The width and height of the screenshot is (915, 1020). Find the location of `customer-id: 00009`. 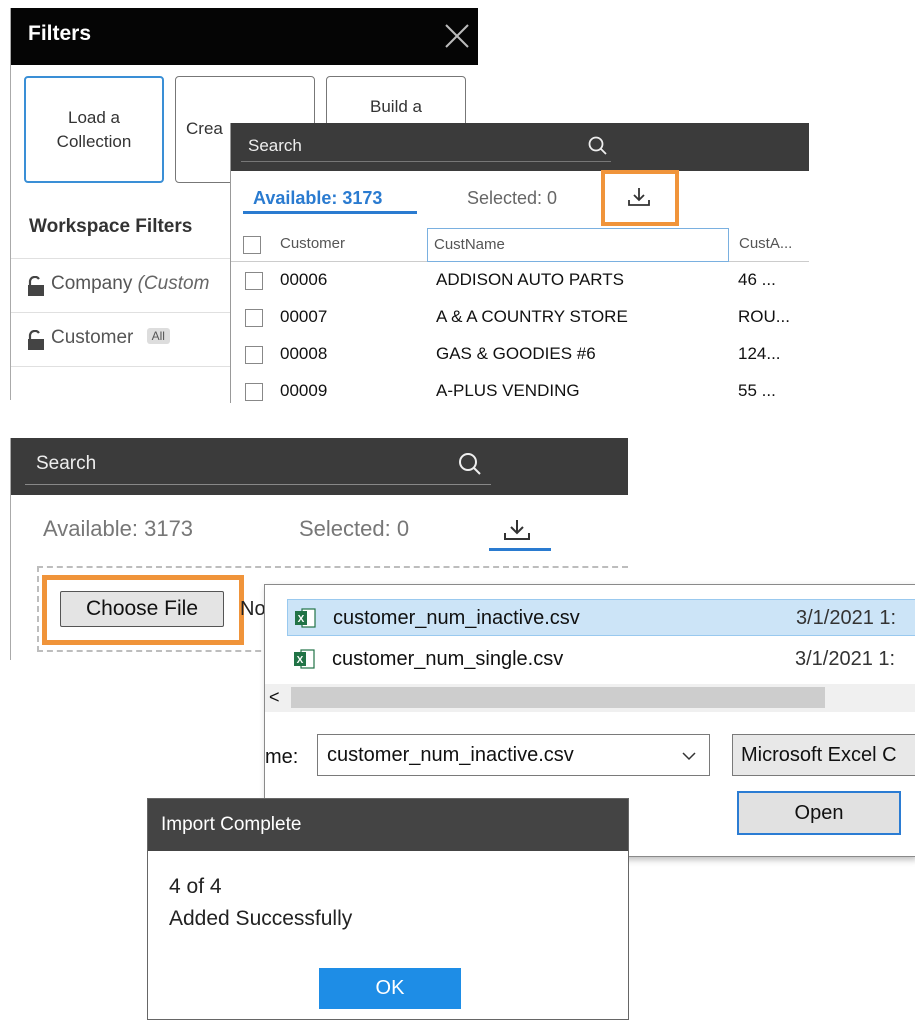

customer-id: 00009 is located at coordinates (304, 390).